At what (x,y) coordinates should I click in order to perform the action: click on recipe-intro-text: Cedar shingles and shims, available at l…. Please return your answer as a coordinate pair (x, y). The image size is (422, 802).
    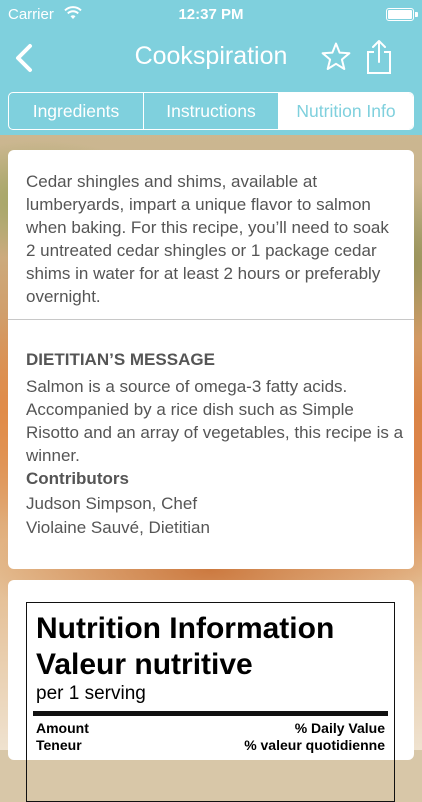
    Looking at the image, I should click on (207, 239).